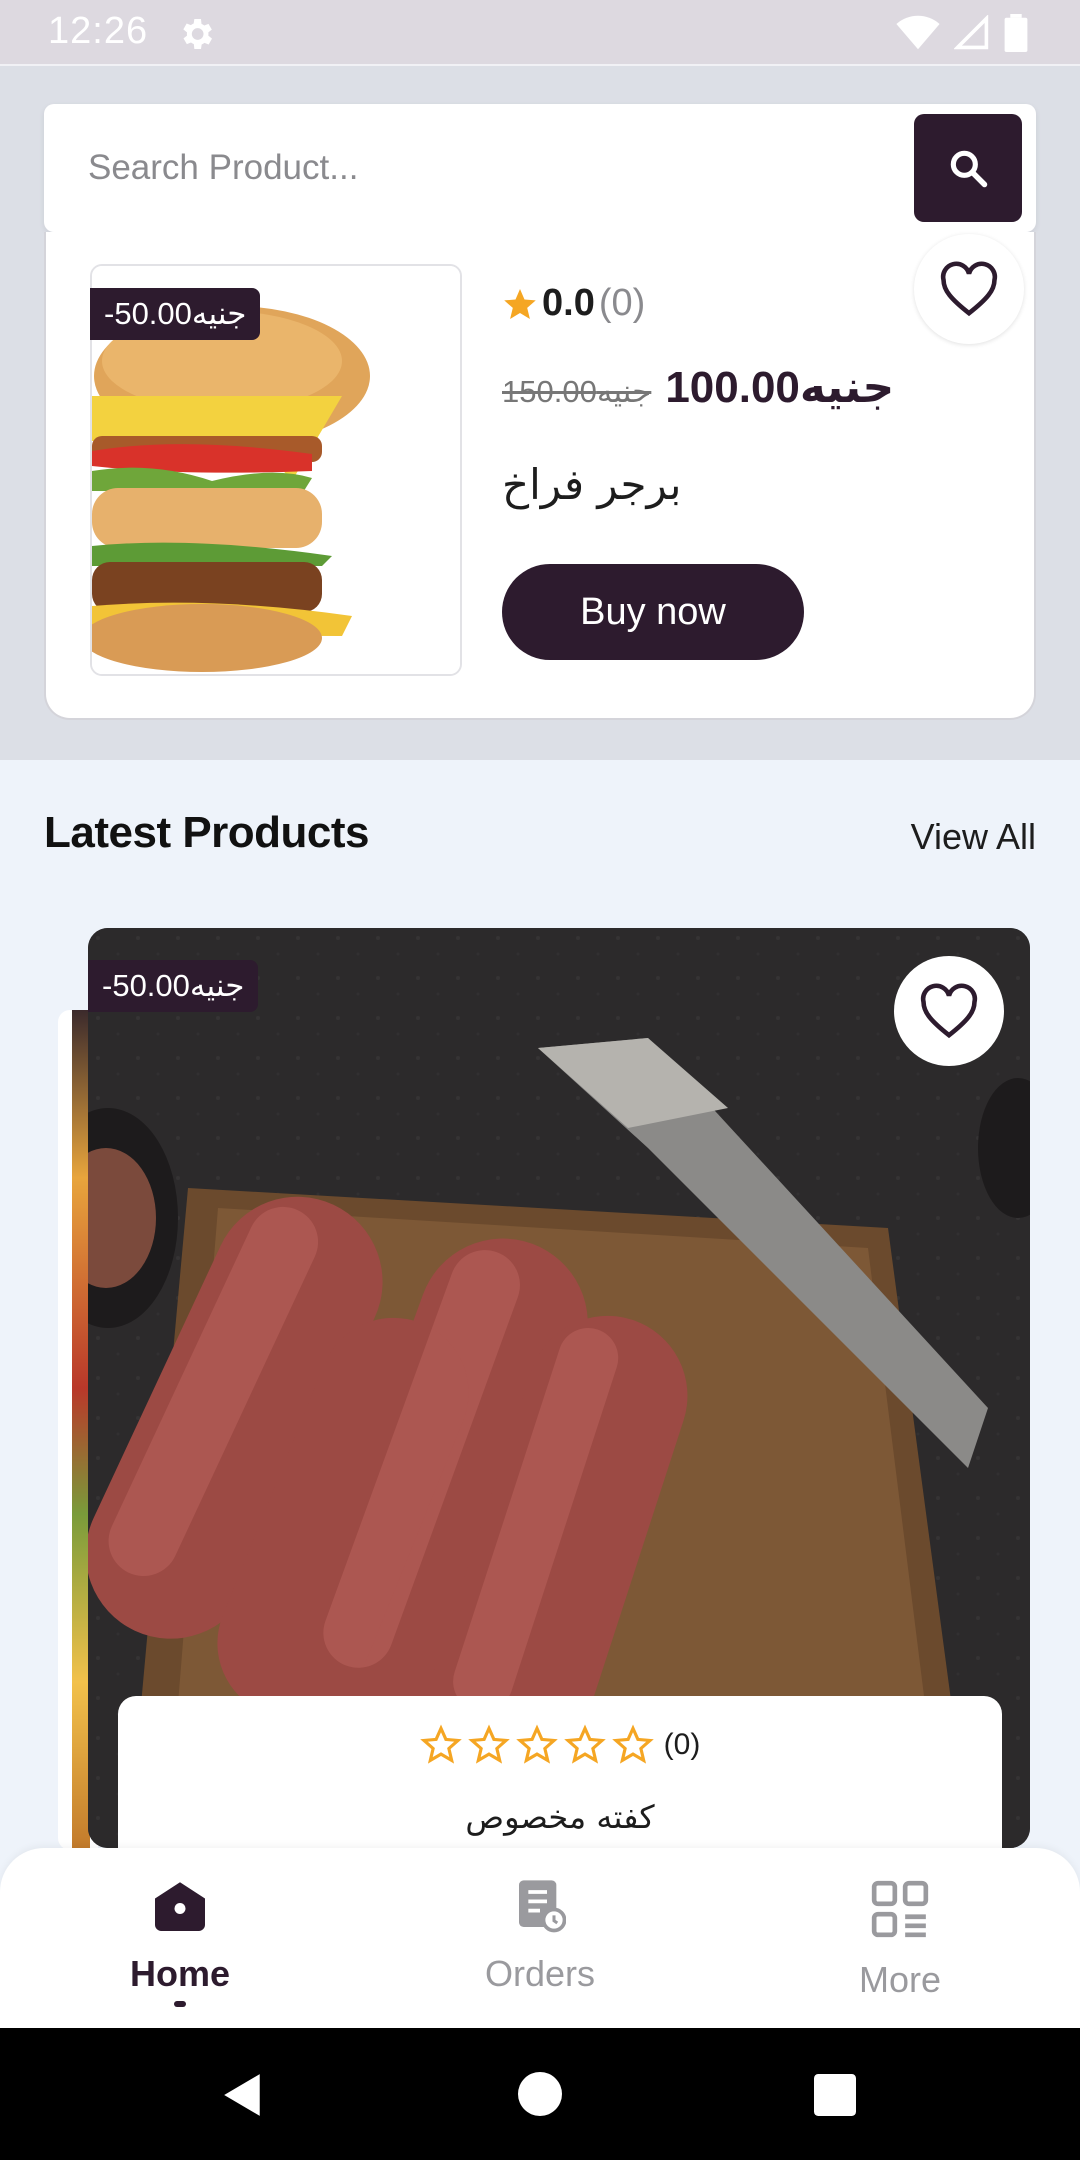 This screenshot has height=2160, width=1080. What do you see at coordinates (900, 1979) in the screenshot?
I see `nav-label: More` at bounding box center [900, 1979].